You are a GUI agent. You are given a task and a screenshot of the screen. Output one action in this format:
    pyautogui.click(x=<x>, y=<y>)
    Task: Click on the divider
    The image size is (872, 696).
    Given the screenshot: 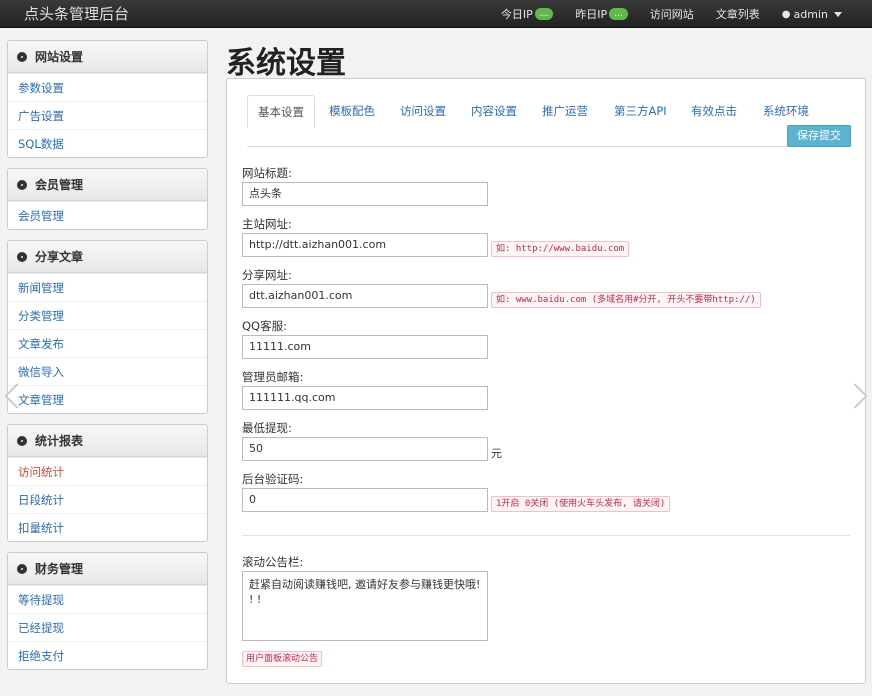 What is the action you would take?
    pyautogui.click(x=546, y=535)
    